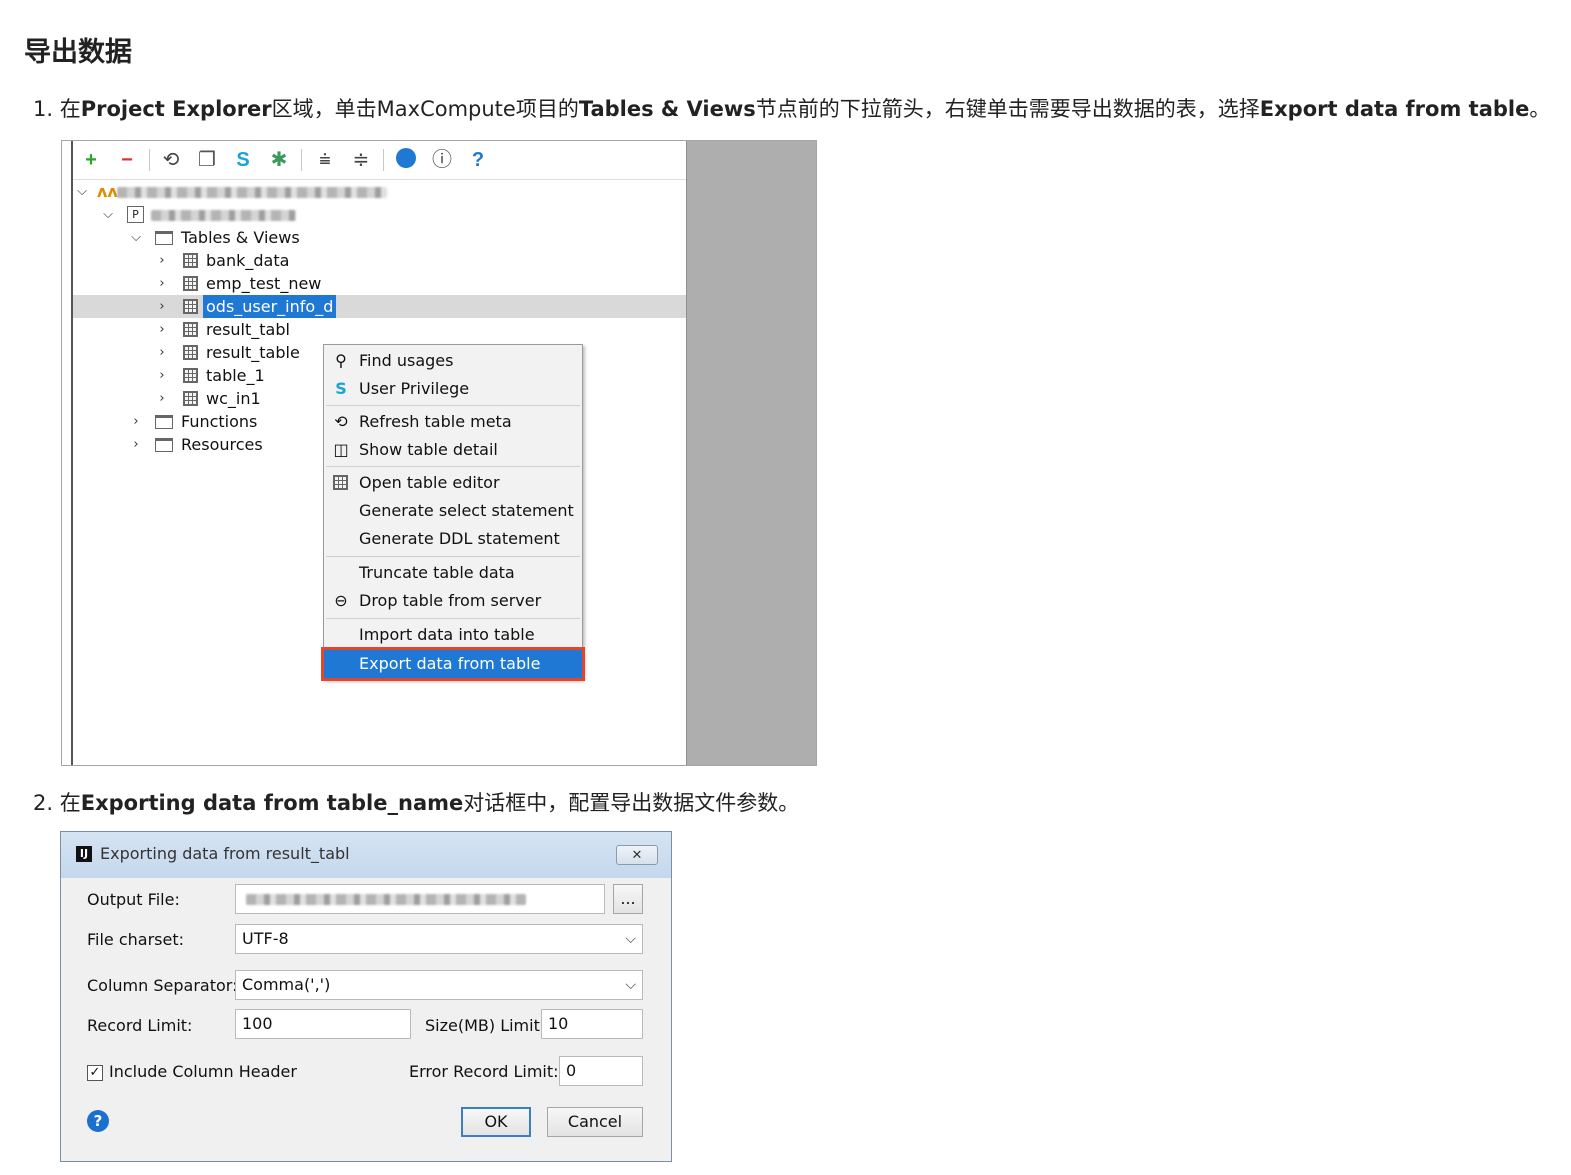 The image size is (1571, 1175). What do you see at coordinates (484, 1071) in the screenshot?
I see `error-limit-label: Error Record Limit:` at bounding box center [484, 1071].